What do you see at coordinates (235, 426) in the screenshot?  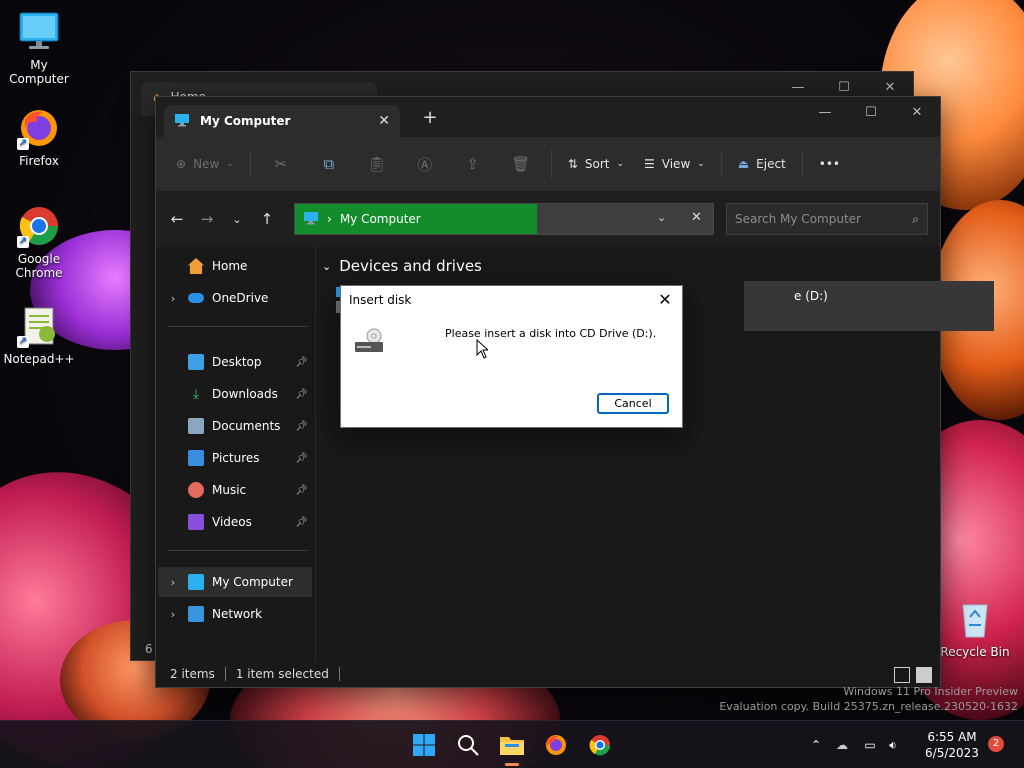 I see `nav-item-documents: Documents 📌︎` at bounding box center [235, 426].